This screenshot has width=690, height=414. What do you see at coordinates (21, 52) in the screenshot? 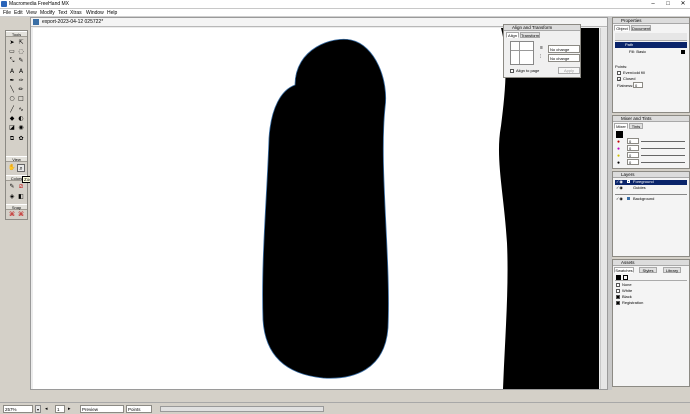
I see `lasso-tool-icon: ◌` at bounding box center [21, 52].